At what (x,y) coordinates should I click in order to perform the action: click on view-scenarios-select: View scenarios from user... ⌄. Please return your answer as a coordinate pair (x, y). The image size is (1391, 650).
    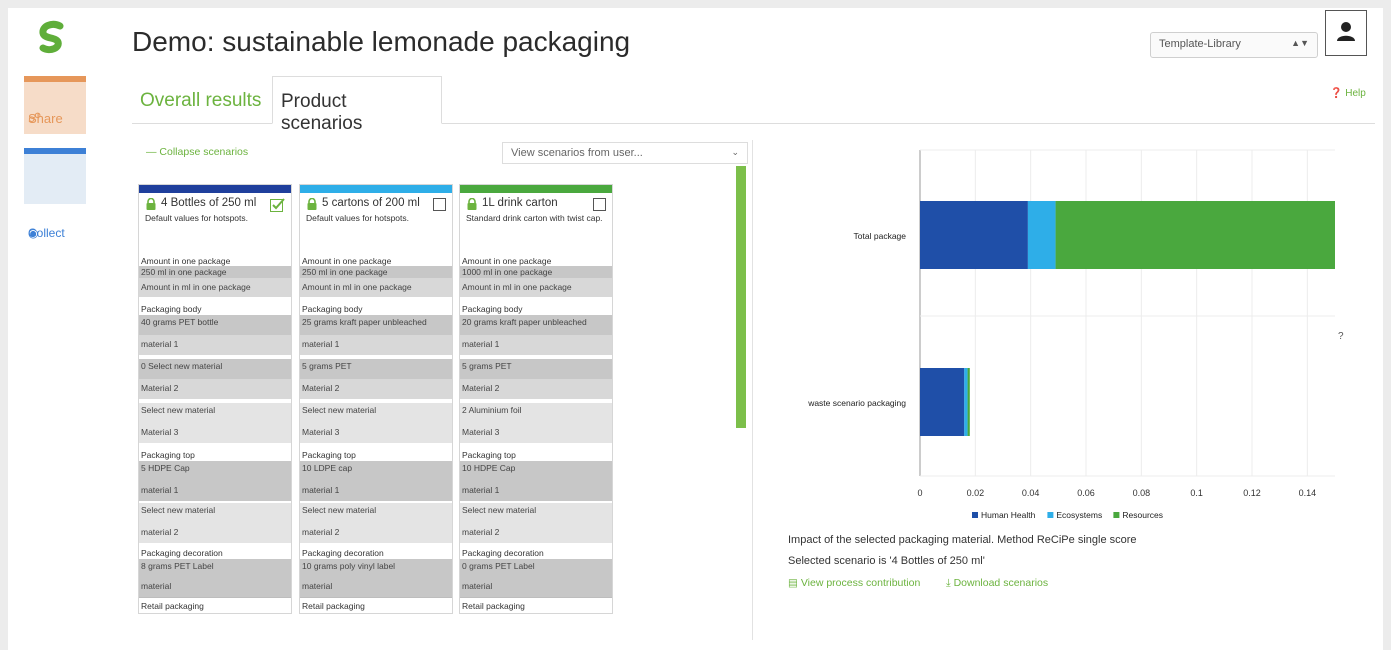
    Looking at the image, I should click on (625, 153).